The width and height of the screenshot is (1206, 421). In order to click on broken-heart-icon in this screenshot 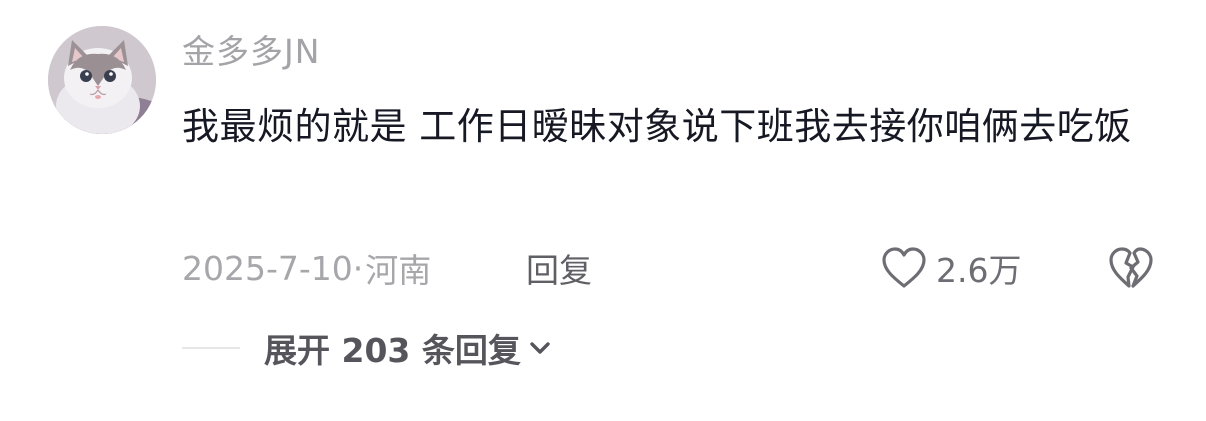, I will do `click(1131, 267)`.